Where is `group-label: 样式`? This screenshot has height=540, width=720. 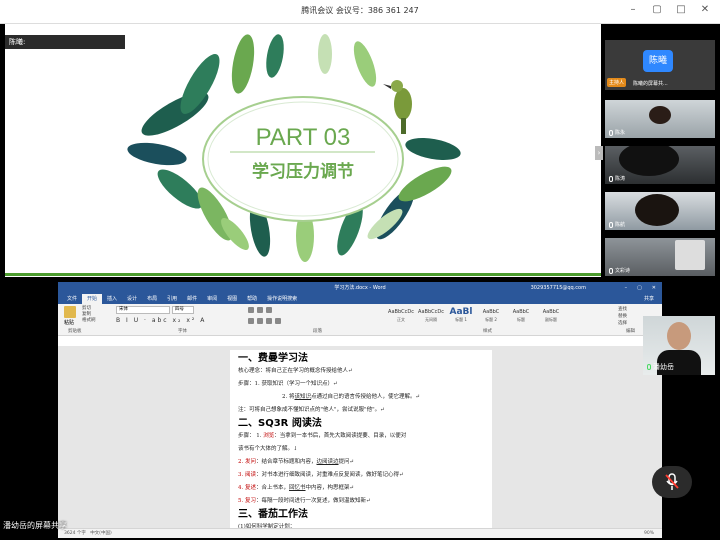 group-label: 样式 is located at coordinates (487, 331).